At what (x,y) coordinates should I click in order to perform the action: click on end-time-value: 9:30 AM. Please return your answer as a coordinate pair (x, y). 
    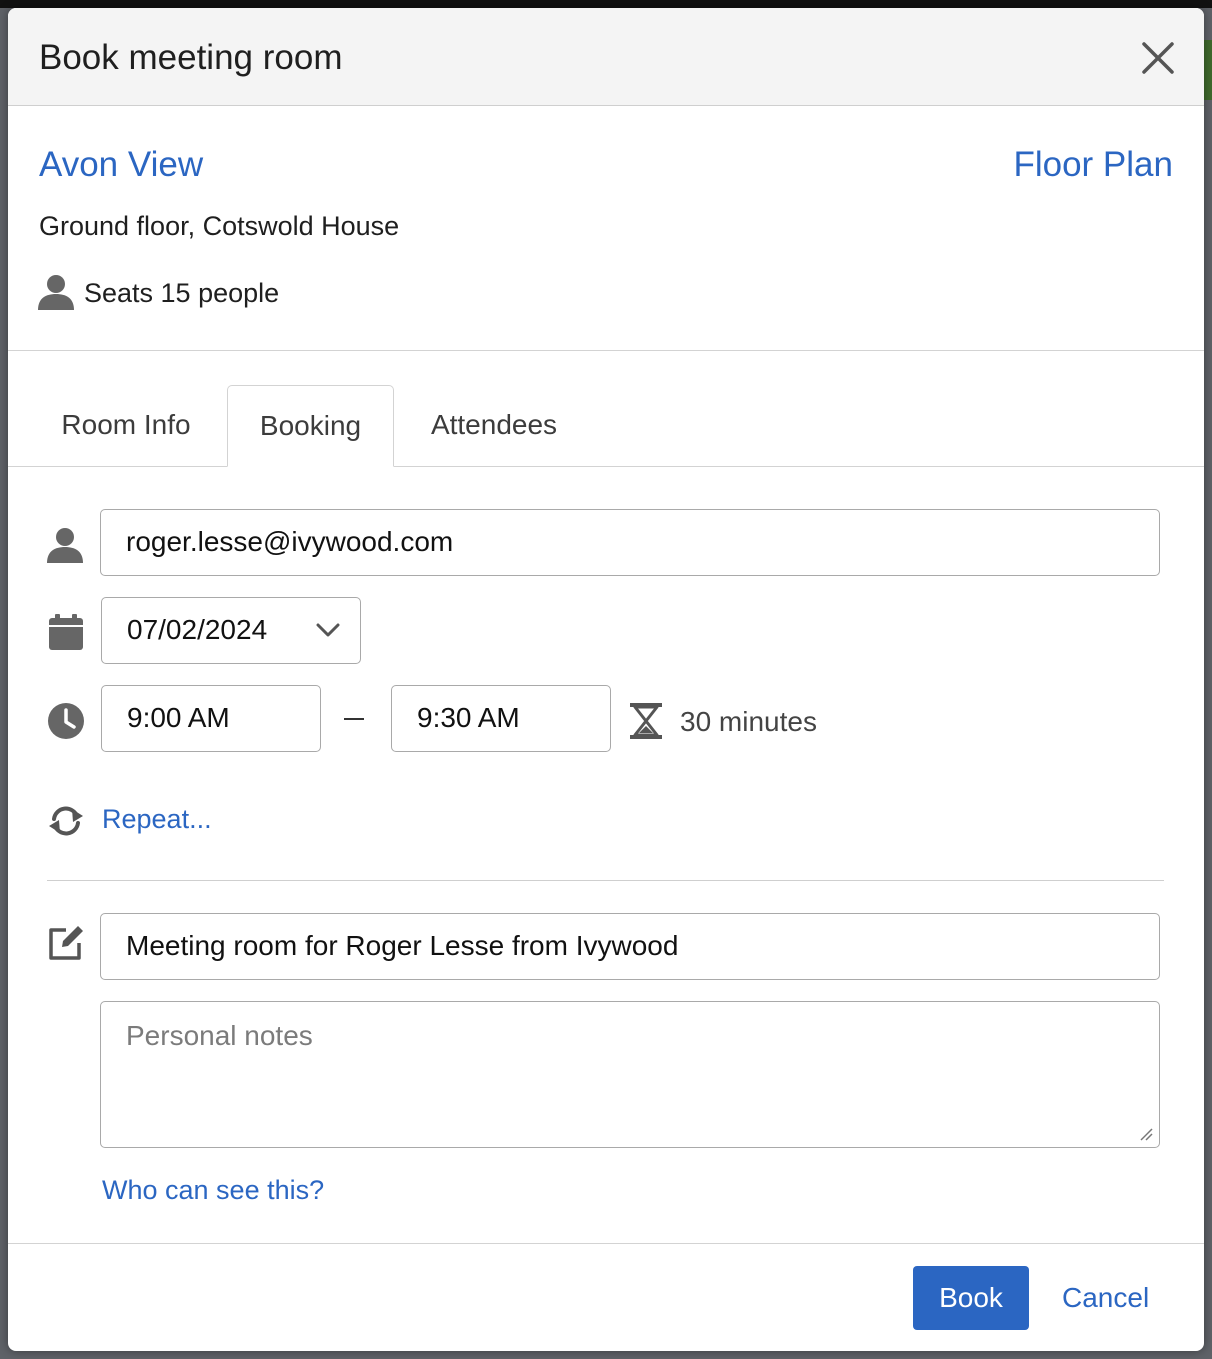
    Looking at the image, I should click on (468, 717).